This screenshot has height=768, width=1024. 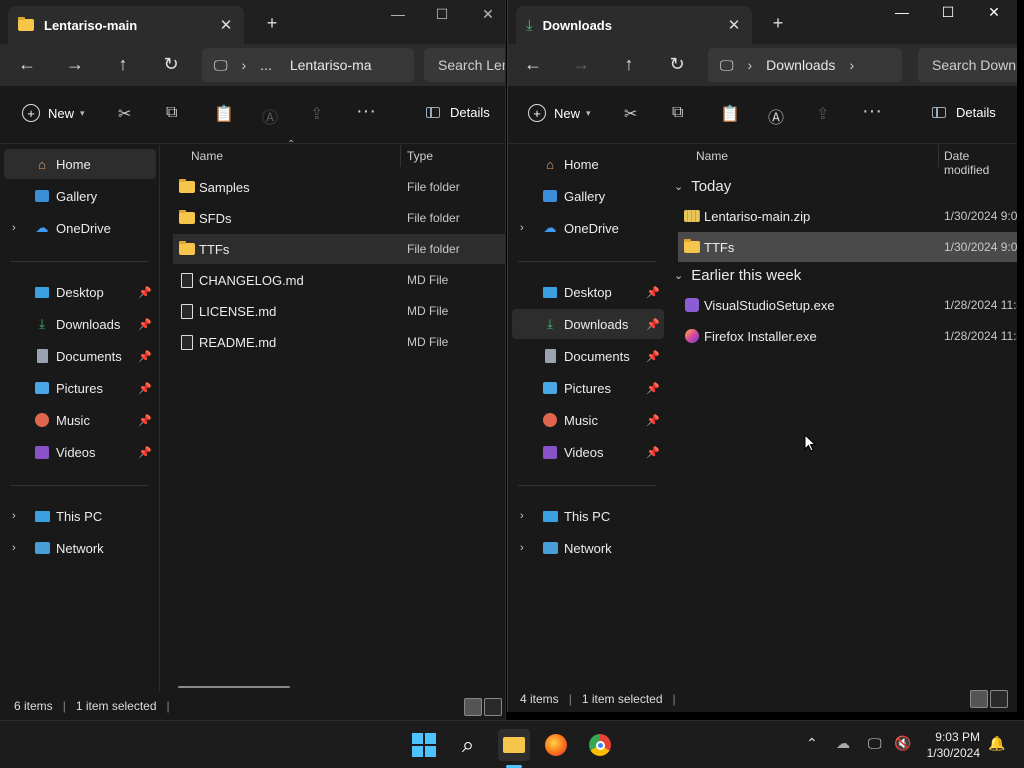 What do you see at coordinates (464, 65) in the screenshot?
I see `search-input: Search Lentariso-main` at bounding box center [464, 65].